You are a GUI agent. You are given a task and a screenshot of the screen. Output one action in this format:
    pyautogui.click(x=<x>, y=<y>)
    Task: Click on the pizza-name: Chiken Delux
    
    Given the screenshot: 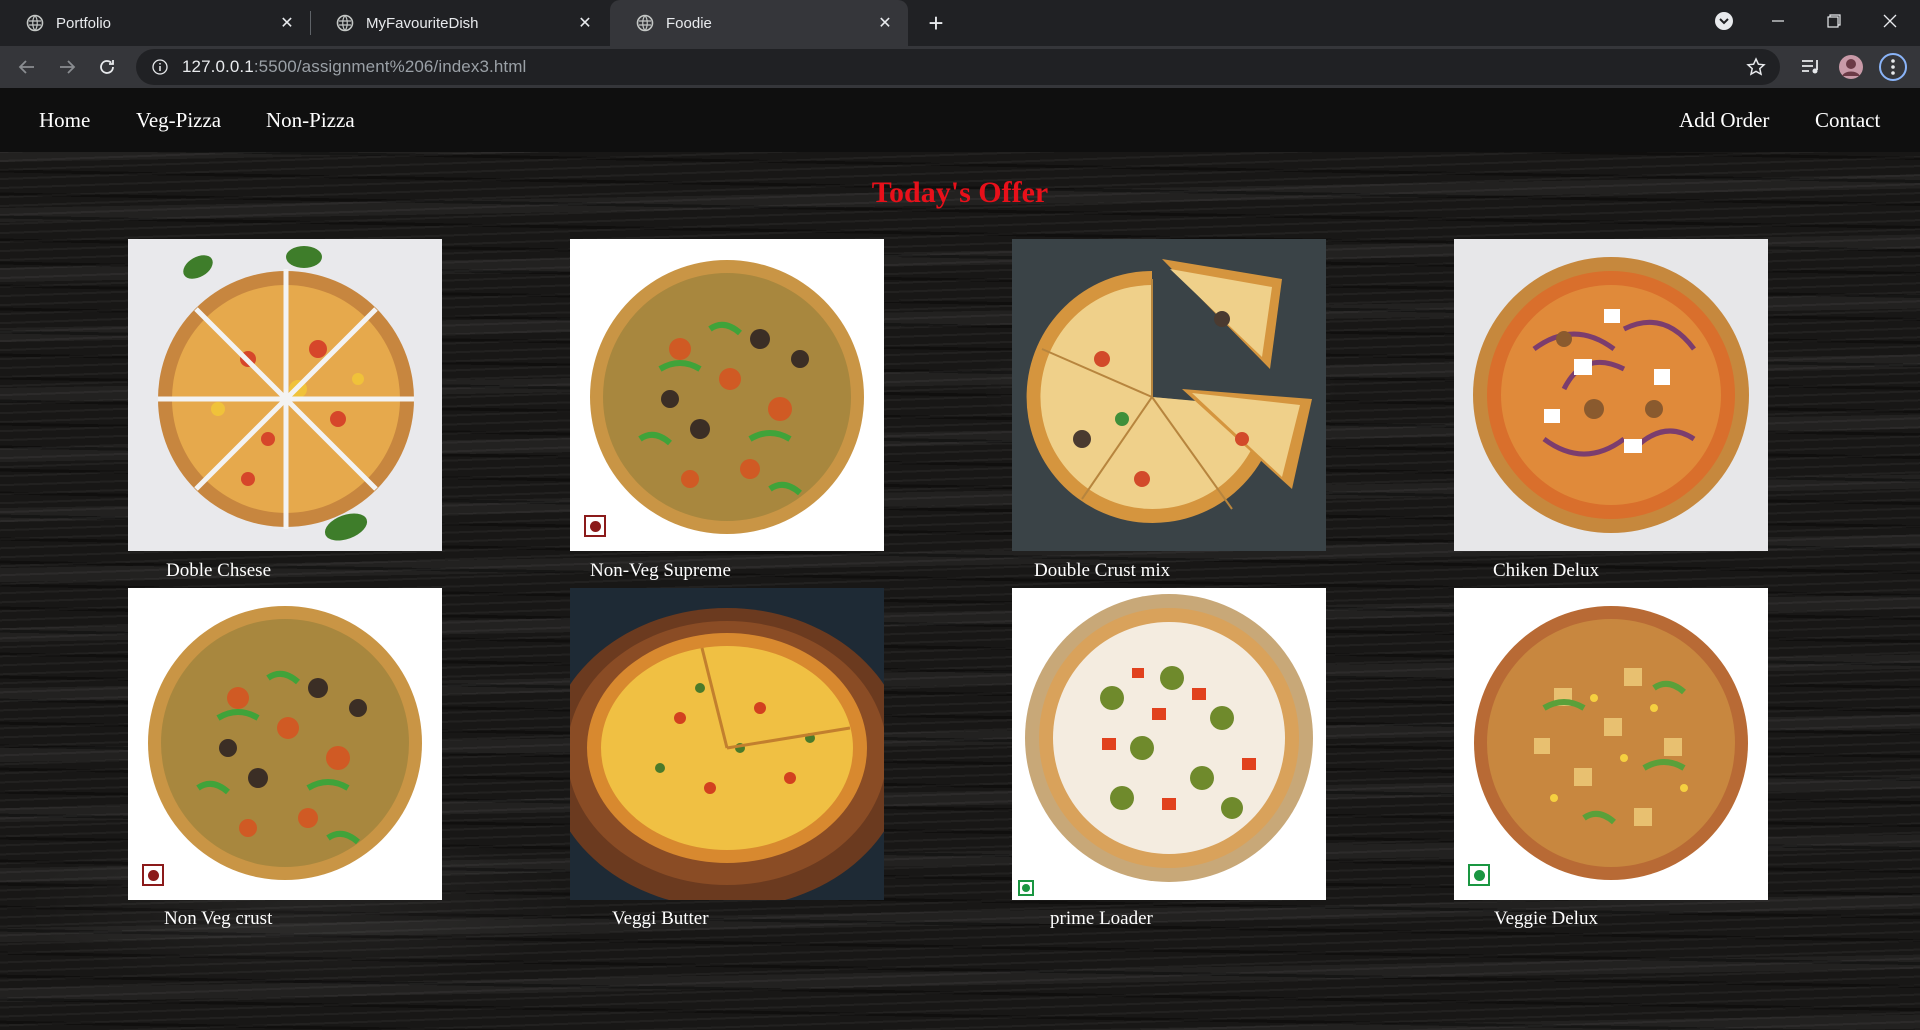 What is the action you would take?
    pyautogui.click(x=1546, y=570)
    